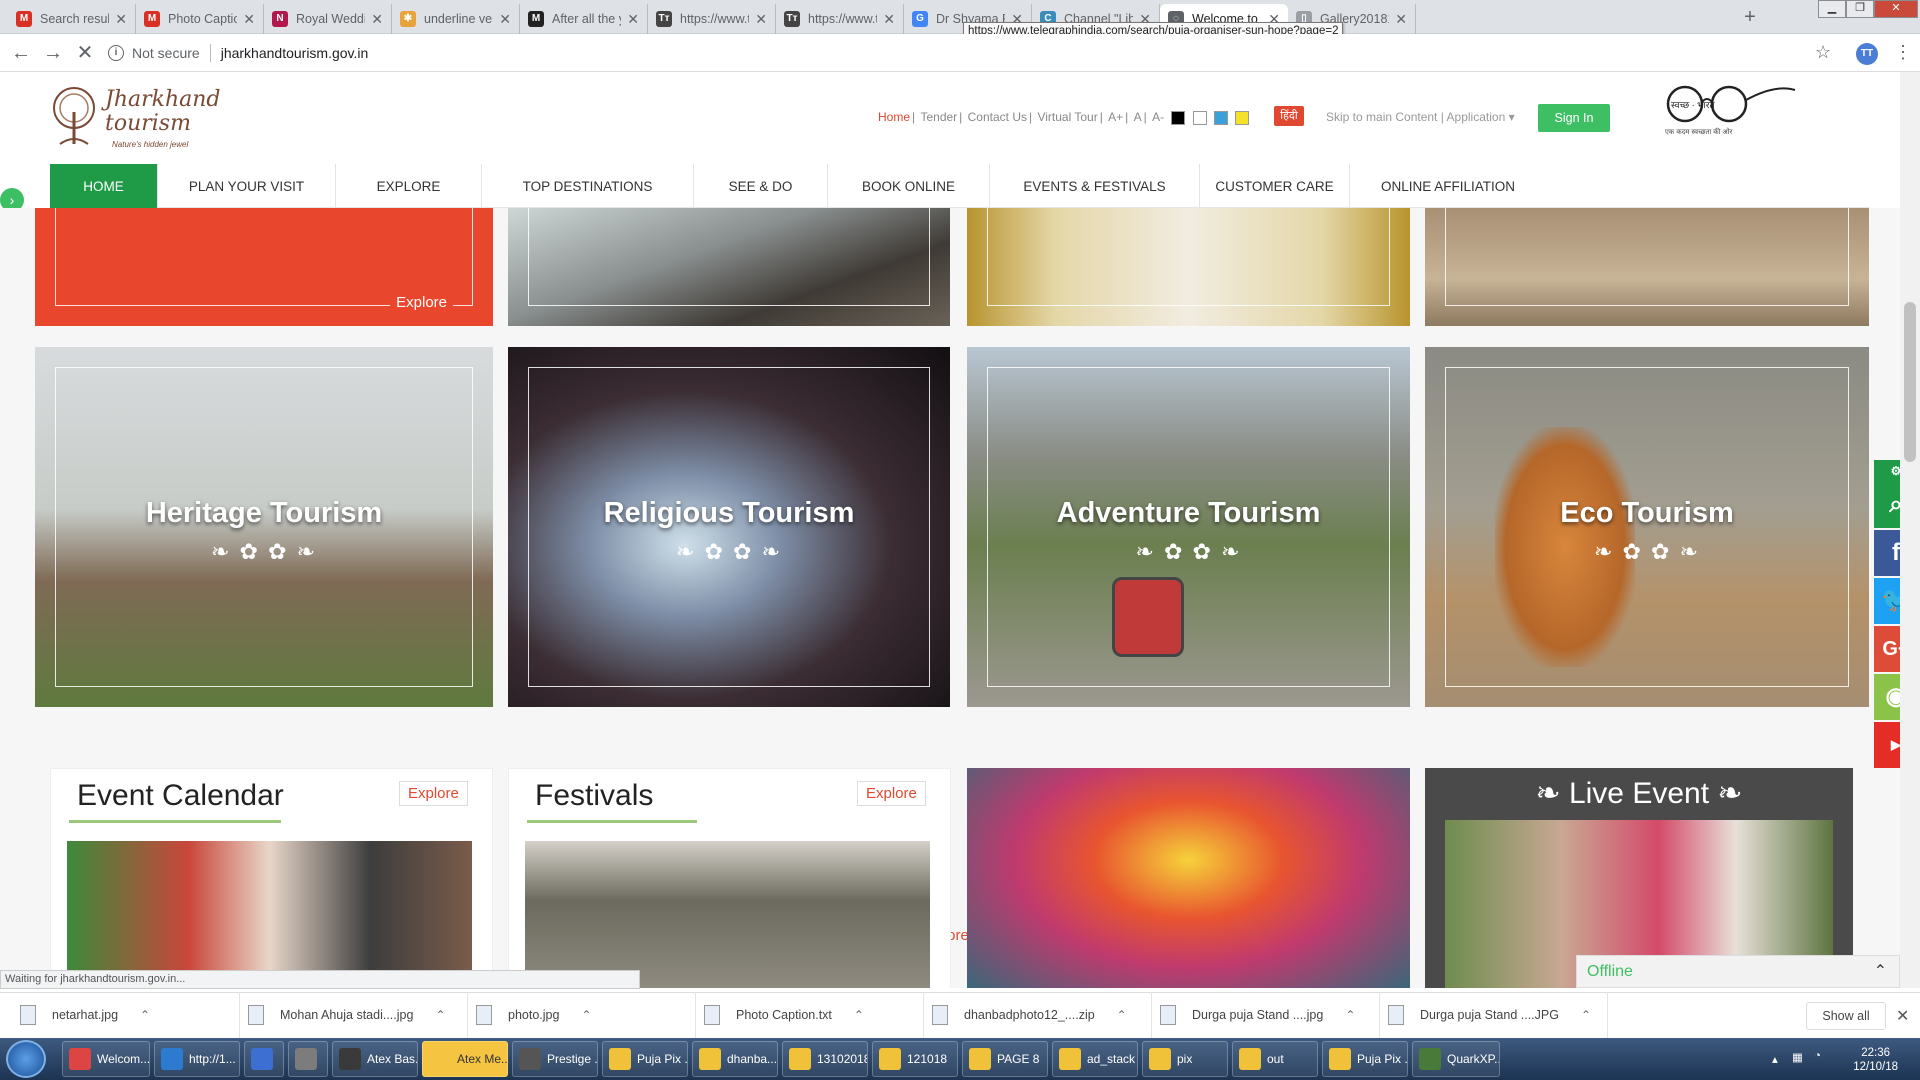  Describe the element at coordinates (269, 914) in the screenshot. I see `event-photo` at that location.